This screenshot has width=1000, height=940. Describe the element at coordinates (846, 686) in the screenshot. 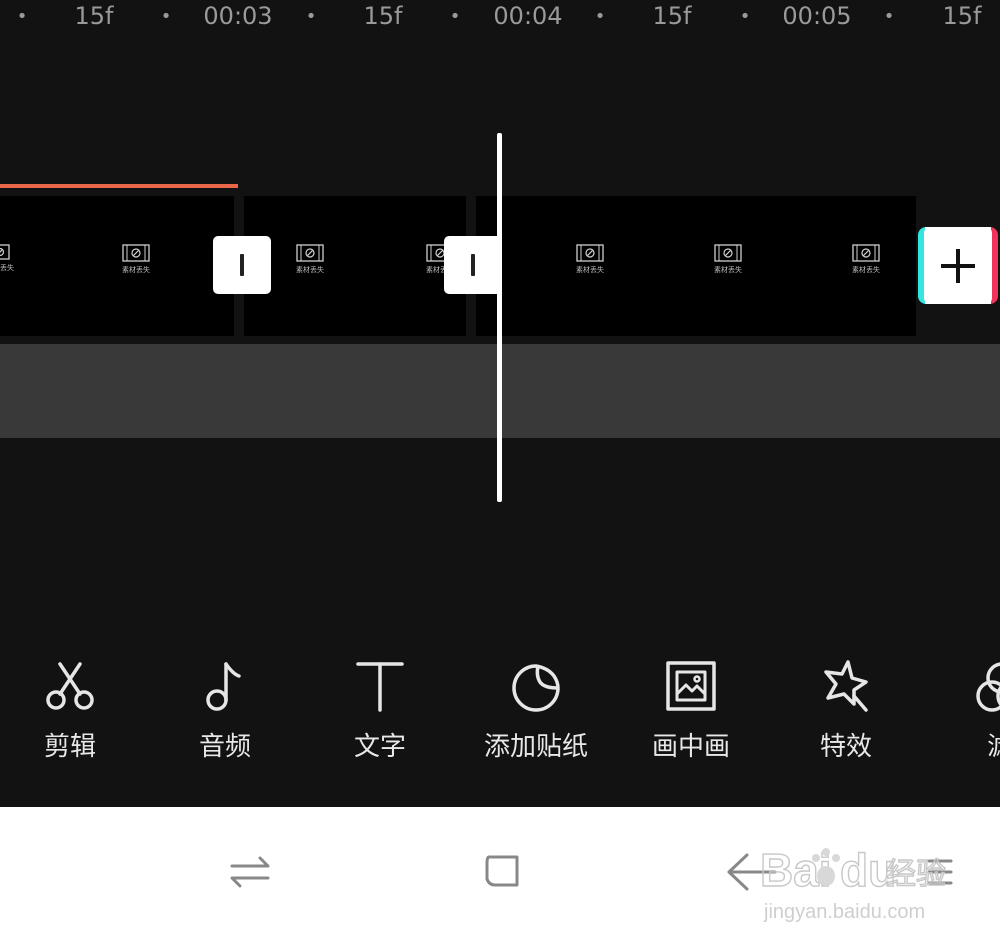

I see `star-effects-icon` at that location.